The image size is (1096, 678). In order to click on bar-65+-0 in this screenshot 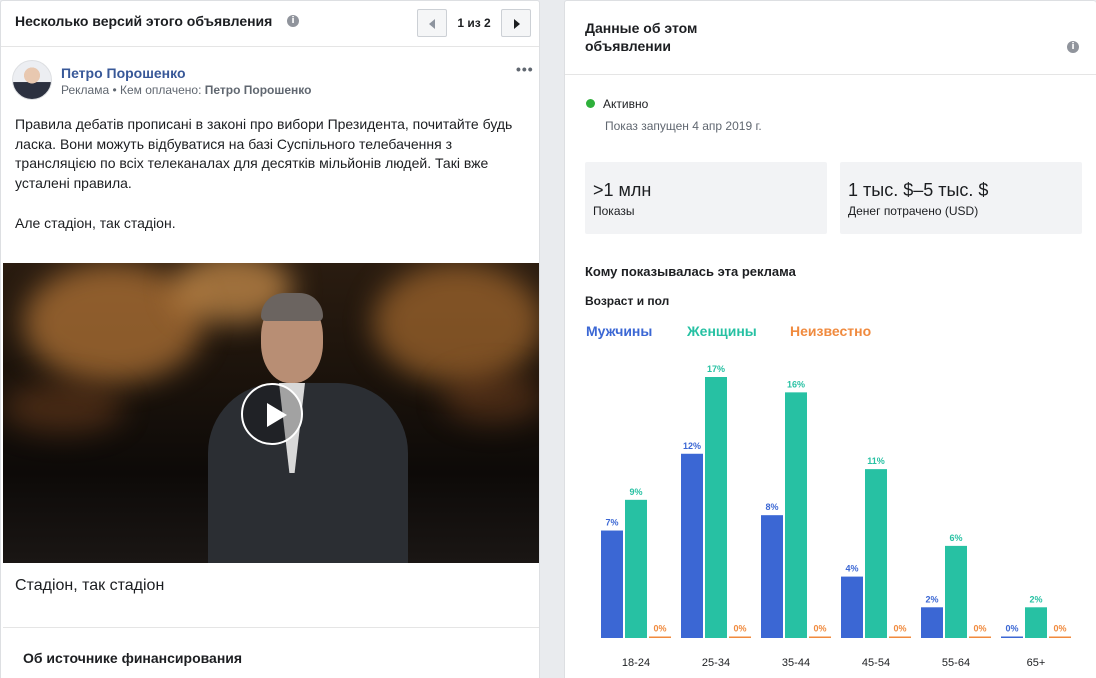, I will do `click(1012, 637)`.